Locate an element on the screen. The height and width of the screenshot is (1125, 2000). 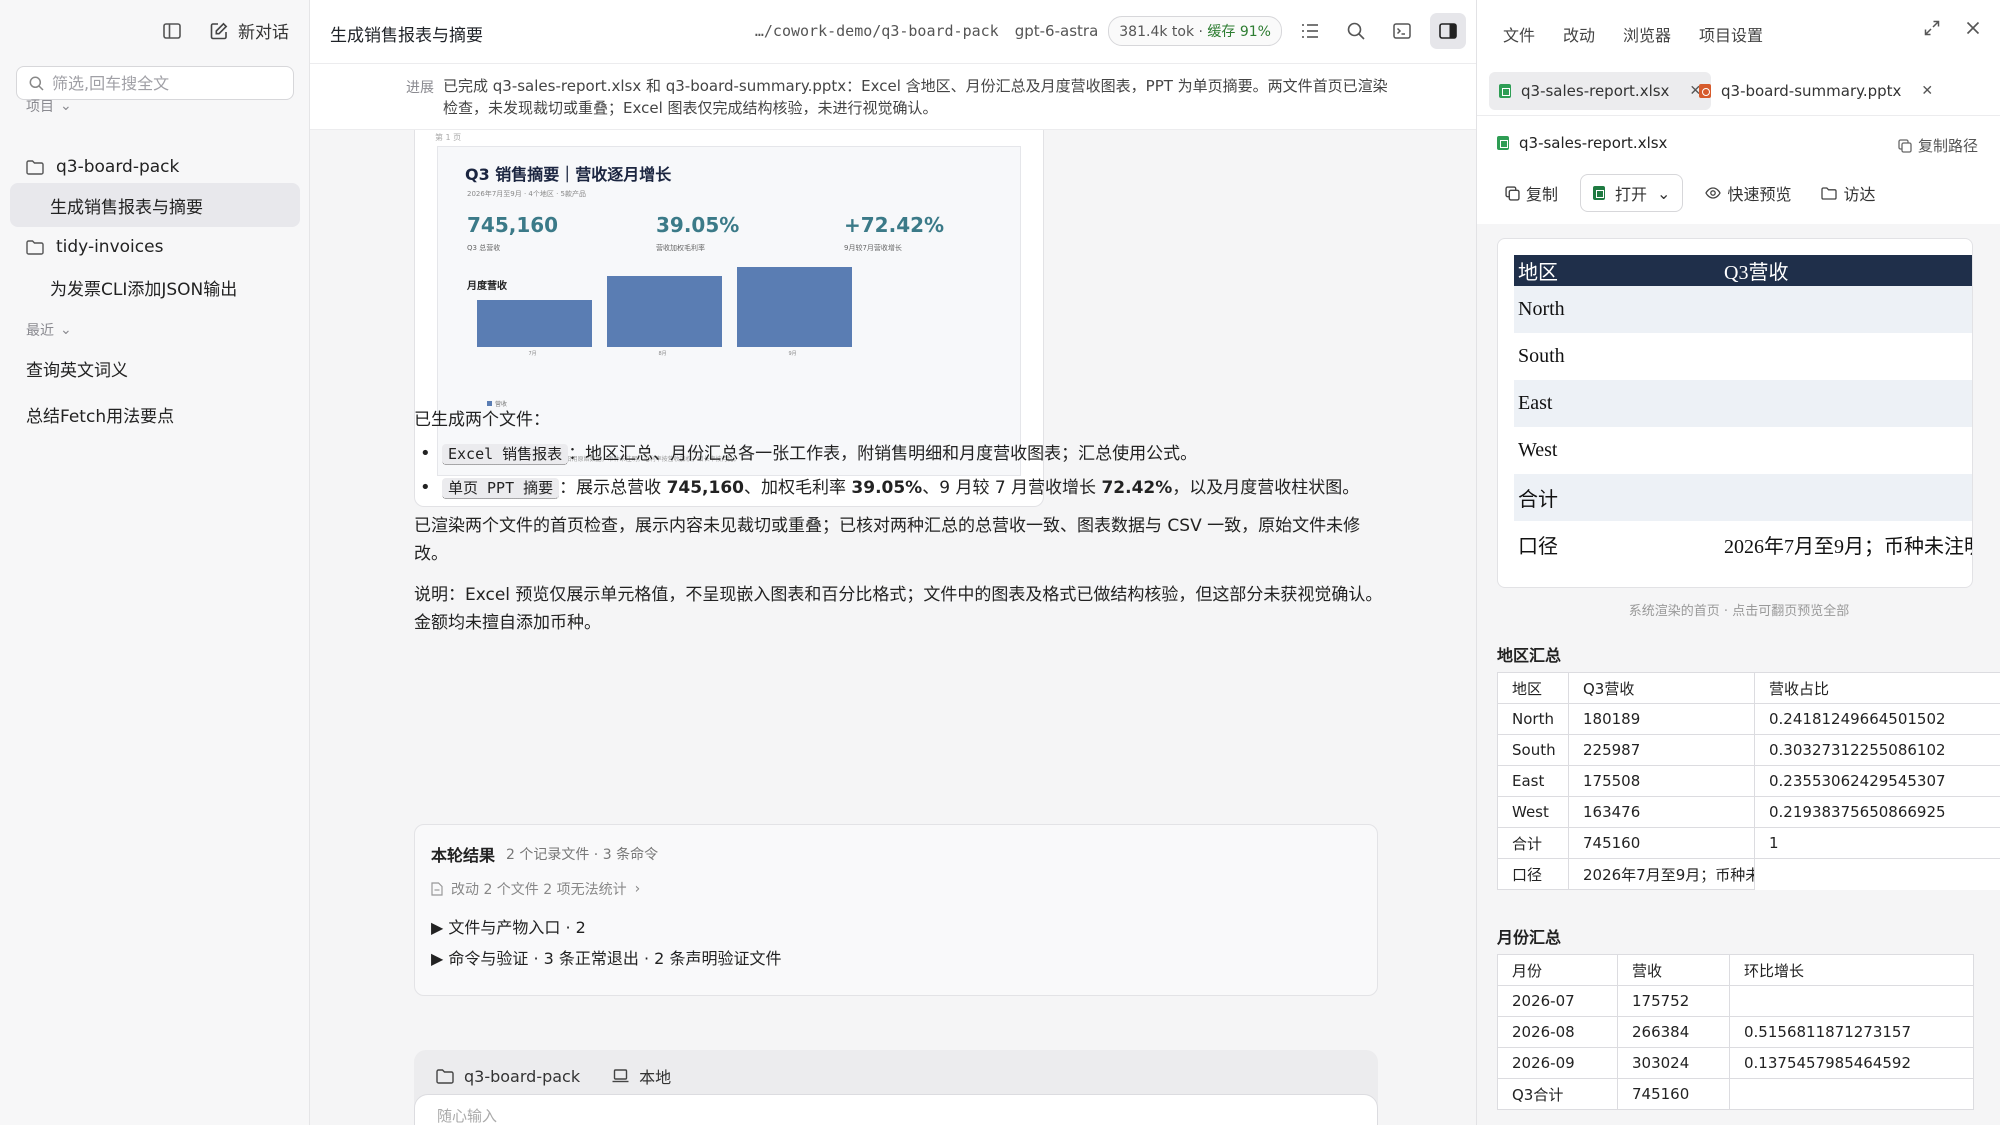
table-cell: 0.5156811871273157 is located at coordinates (1851, 1032).